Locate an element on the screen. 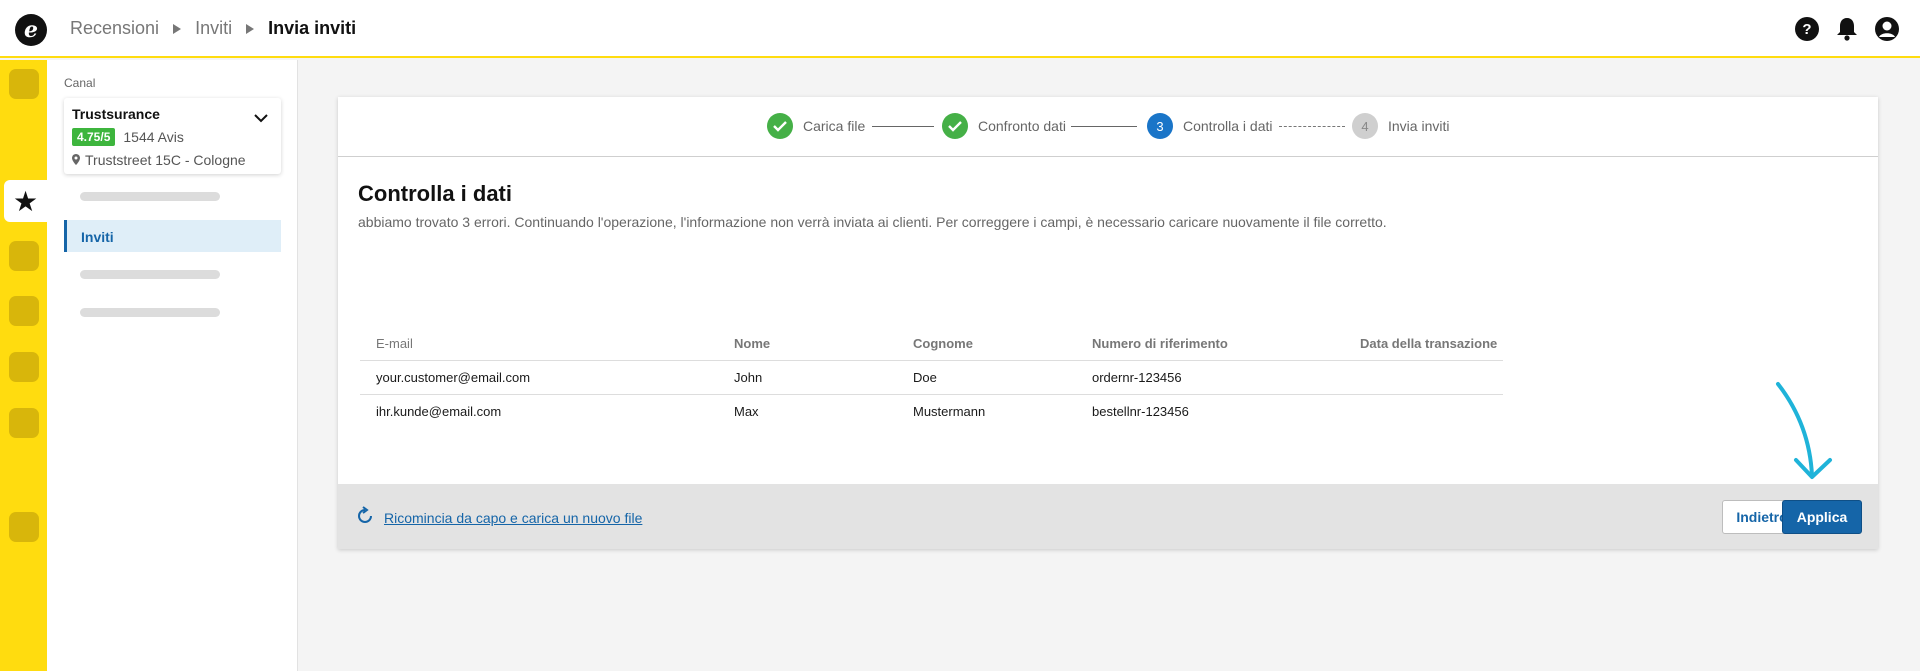 This screenshot has width=1920, height=671. sidebar-item-invites: Inviti is located at coordinates (172, 236).